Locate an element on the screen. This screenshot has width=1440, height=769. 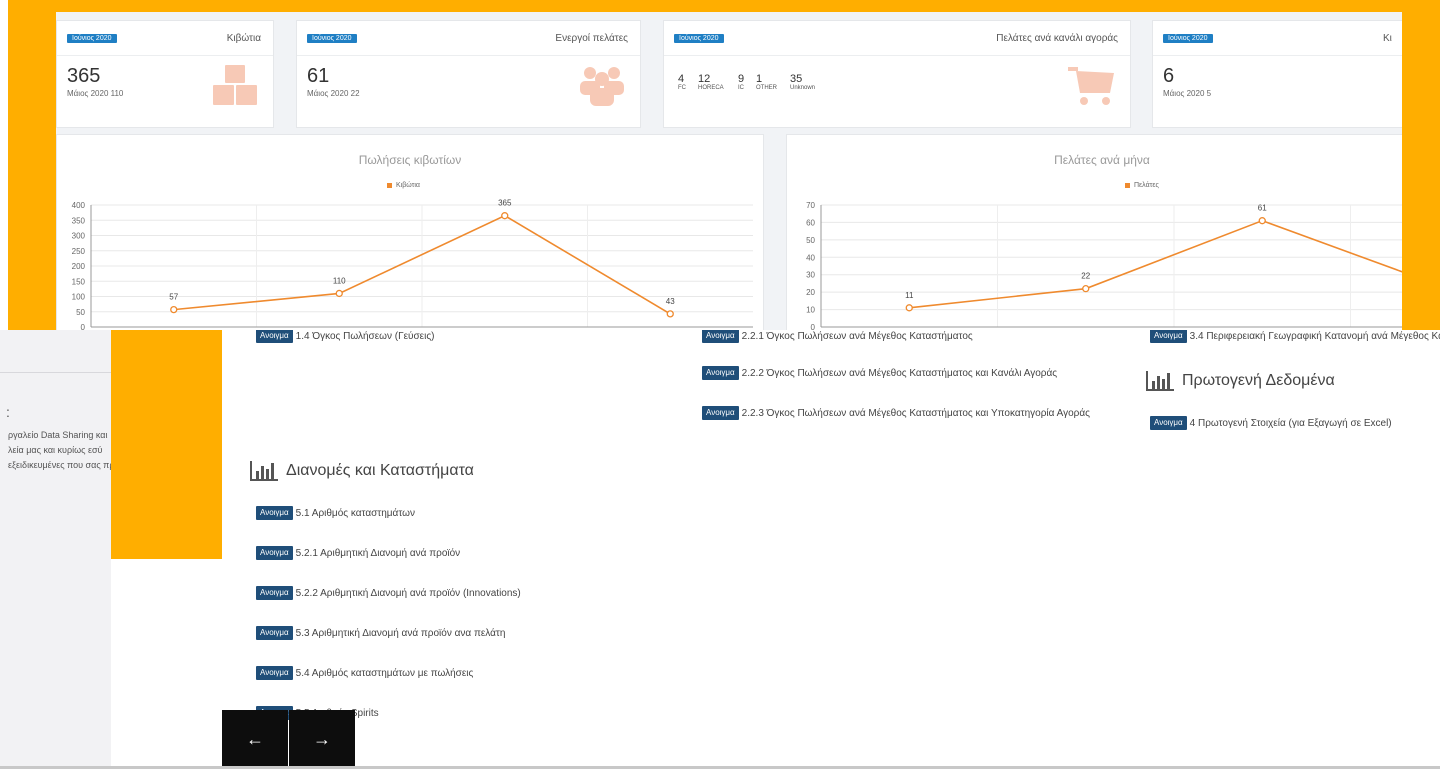
boxes-icon is located at coordinates (235, 85).